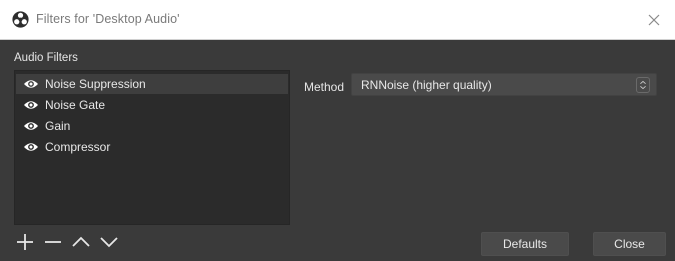  What do you see at coordinates (75, 105) in the screenshot?
I see `filter-item-label: Noise Gate` at bounding box center [75, 105].